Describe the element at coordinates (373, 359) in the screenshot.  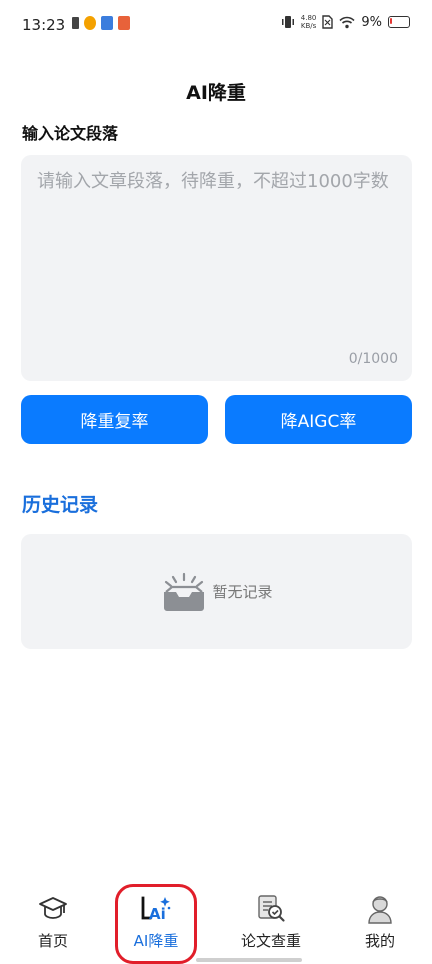
I see `char-counter: 0/1000` at that location.